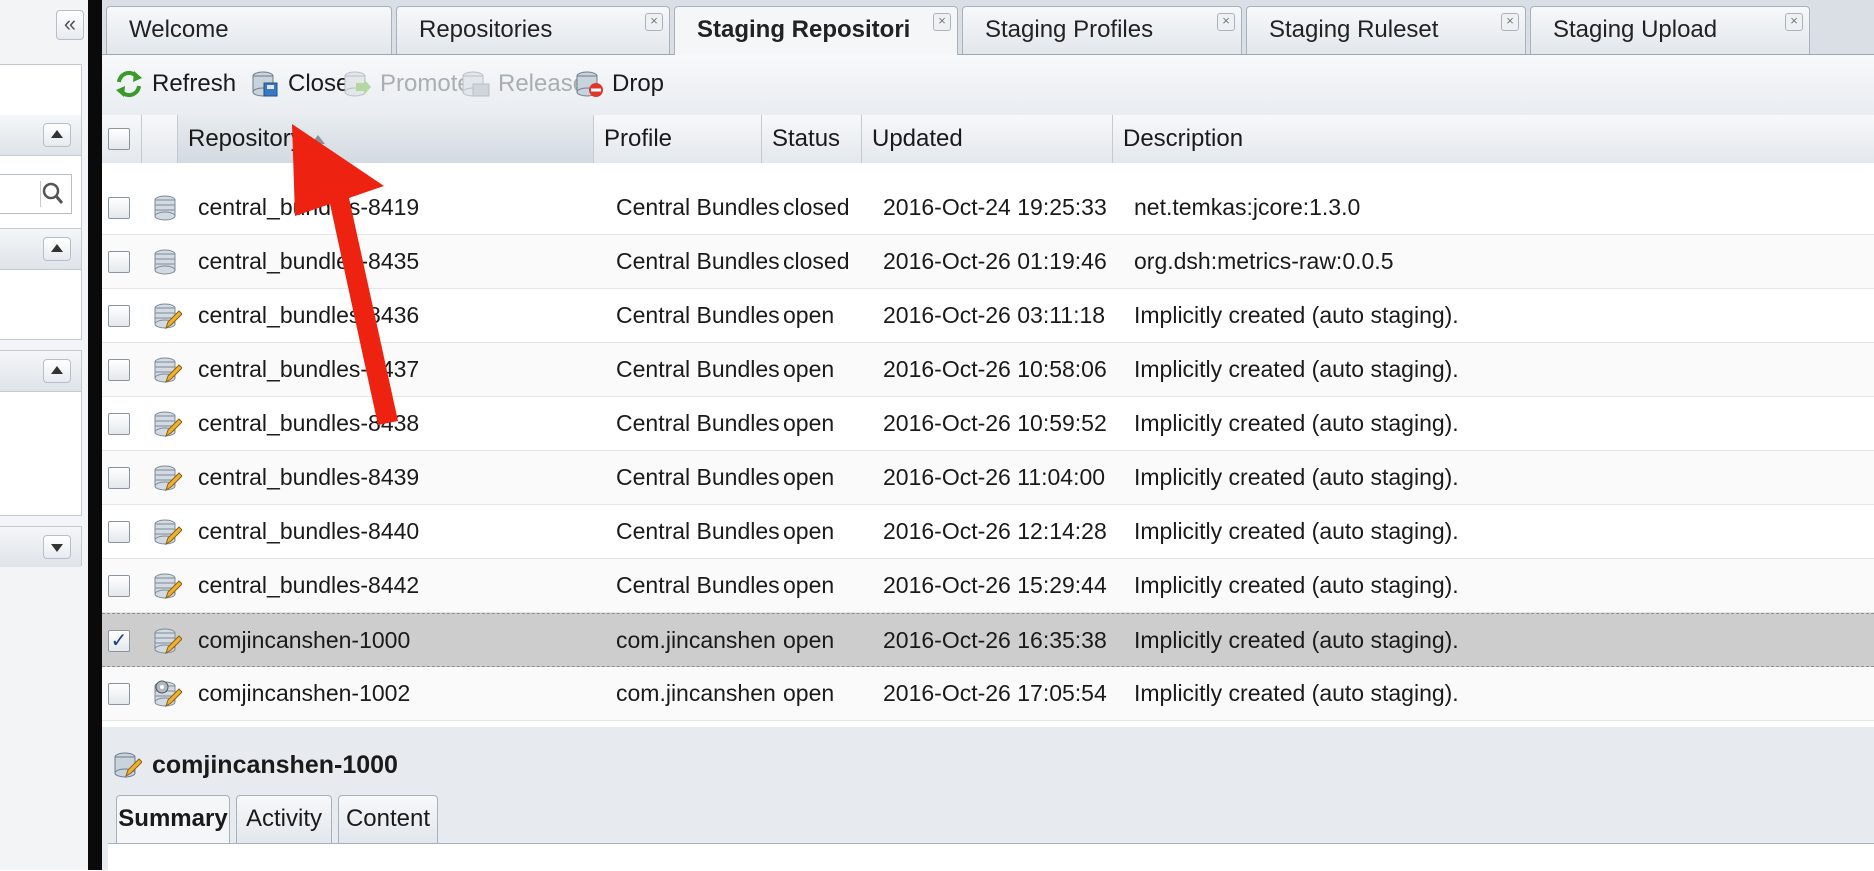 This screenshot has height=871, width=1874. What do you see at coordinates (995, 693) in the screenshot?
I see `cell-updated: 2016-Oct-26 17:05:54` at bounding box center [995, 693].